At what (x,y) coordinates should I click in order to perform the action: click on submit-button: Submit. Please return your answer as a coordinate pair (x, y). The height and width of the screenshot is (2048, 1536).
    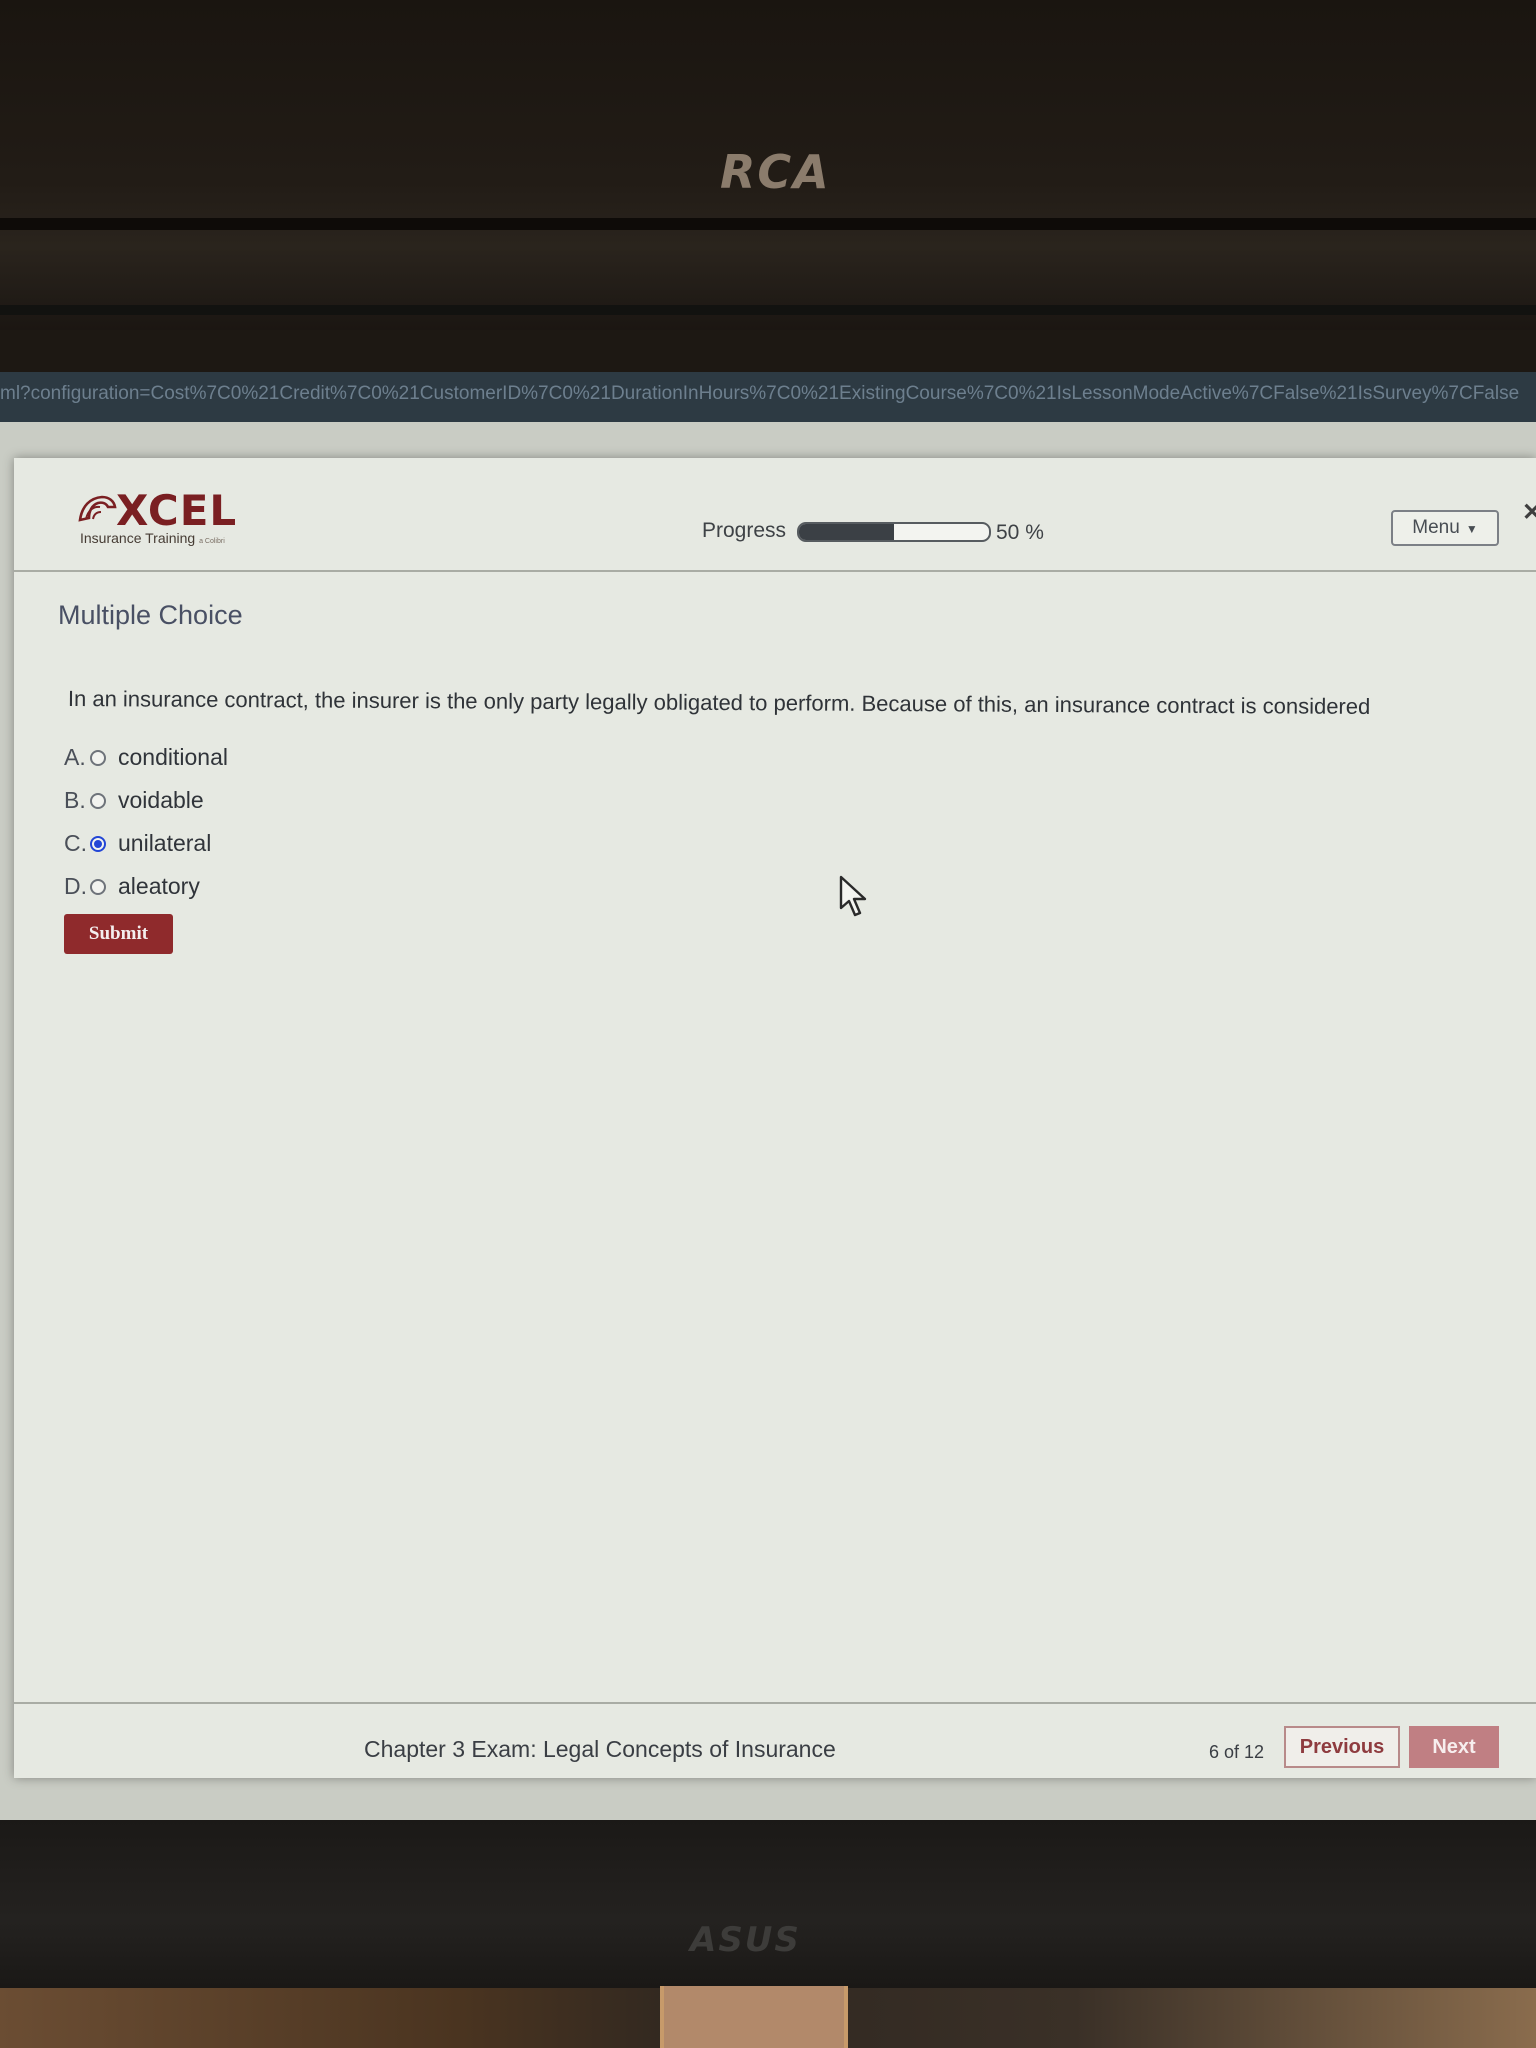
    Looking at the image, I should click on (118, 934).